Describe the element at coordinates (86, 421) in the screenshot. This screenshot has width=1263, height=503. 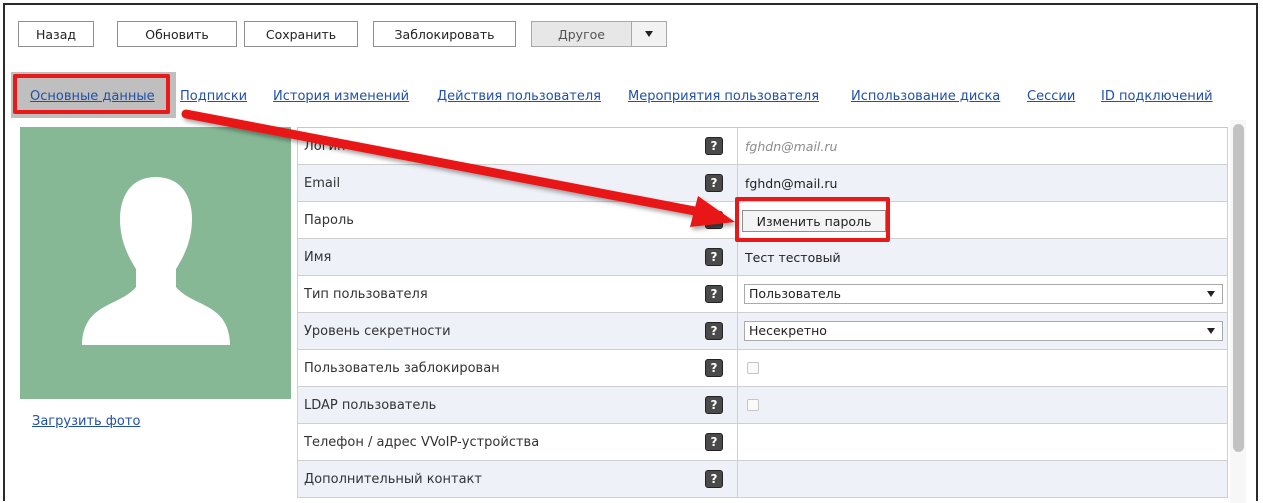
I see `upload-photo-link: Загрузить фото` at that location.